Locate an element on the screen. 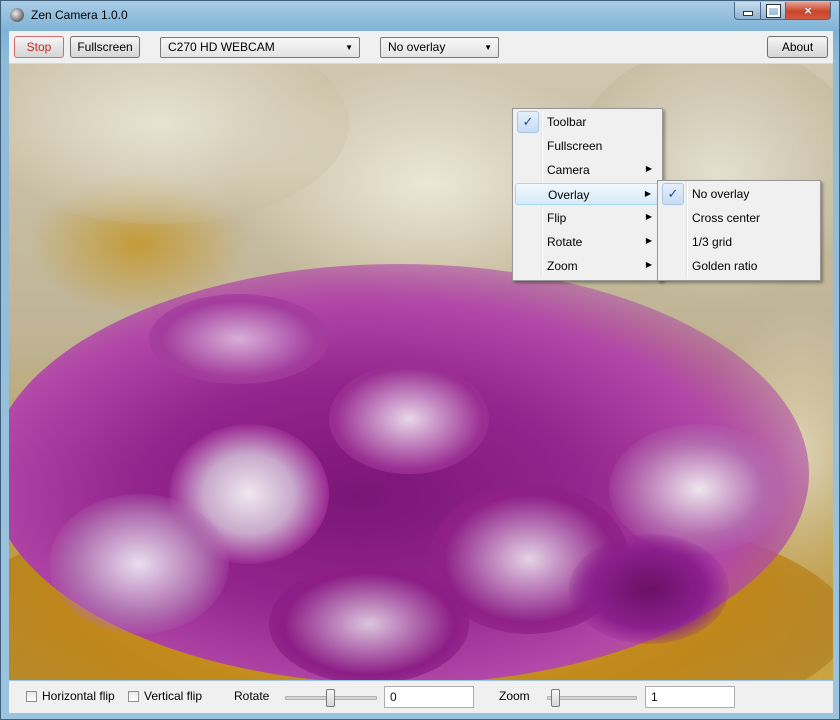  horizontal-flip-label: Horizontal flip is located at coordinates (78, 696).